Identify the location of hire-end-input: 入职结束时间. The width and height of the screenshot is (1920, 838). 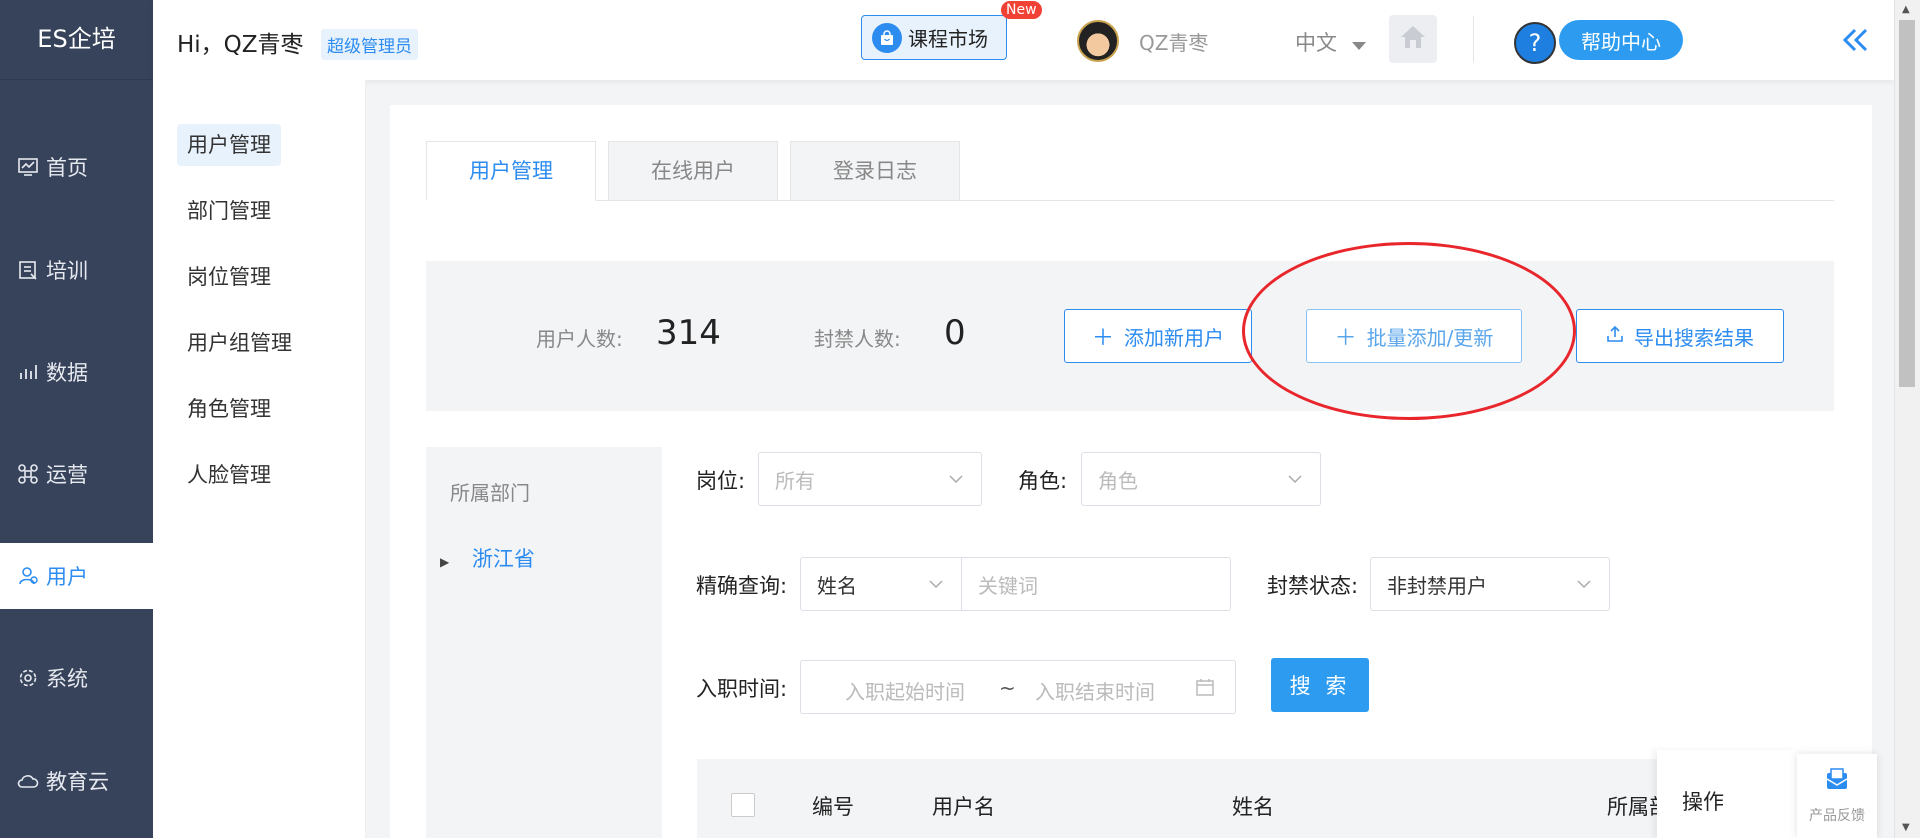
(1095, 690).